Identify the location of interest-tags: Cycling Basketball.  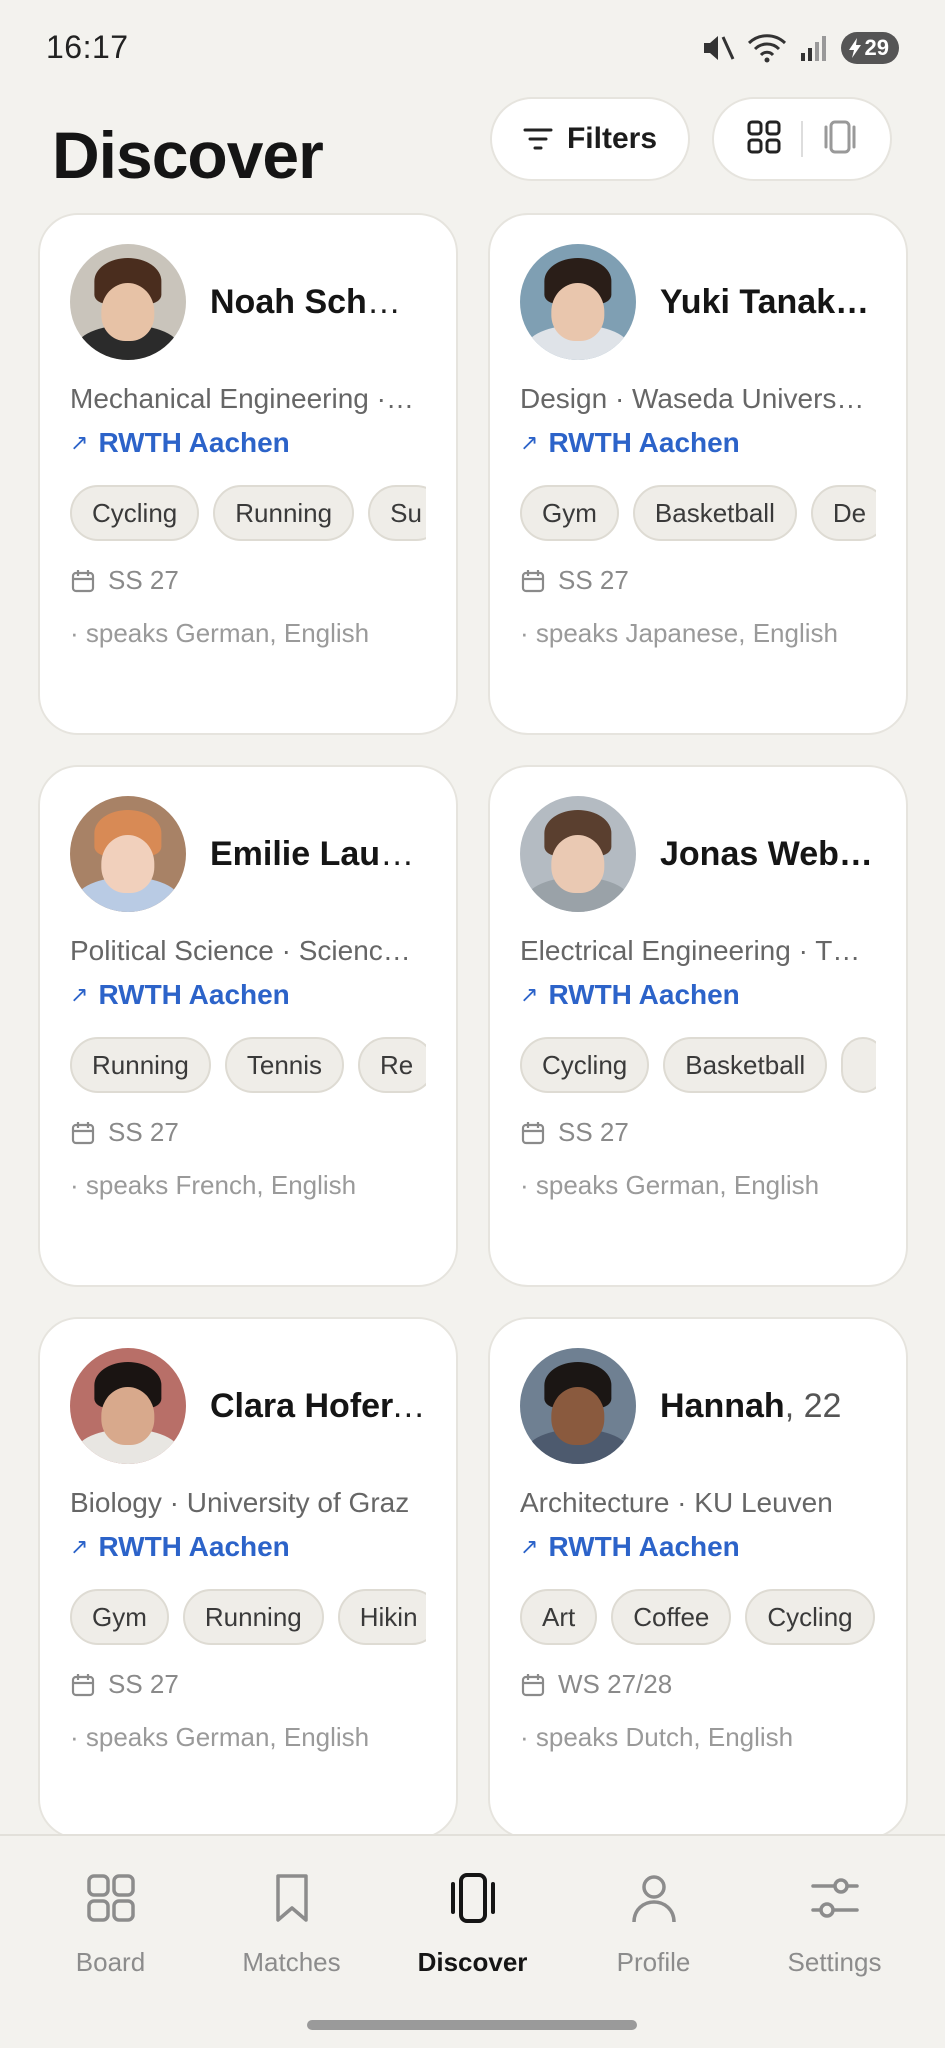
(698, 1065).